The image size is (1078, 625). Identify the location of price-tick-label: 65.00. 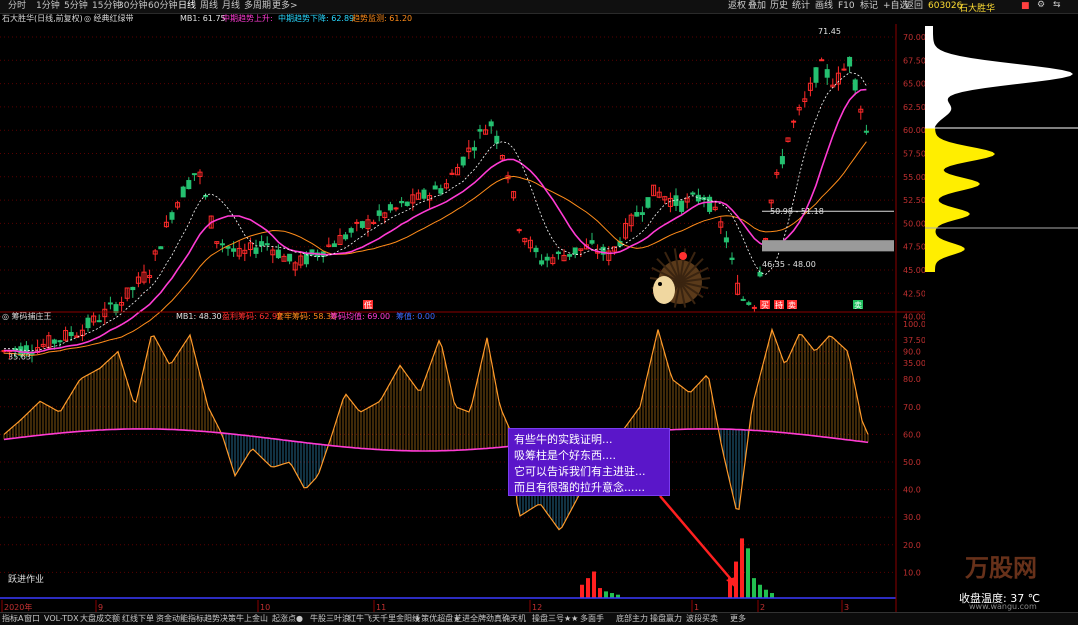
(914, 84).